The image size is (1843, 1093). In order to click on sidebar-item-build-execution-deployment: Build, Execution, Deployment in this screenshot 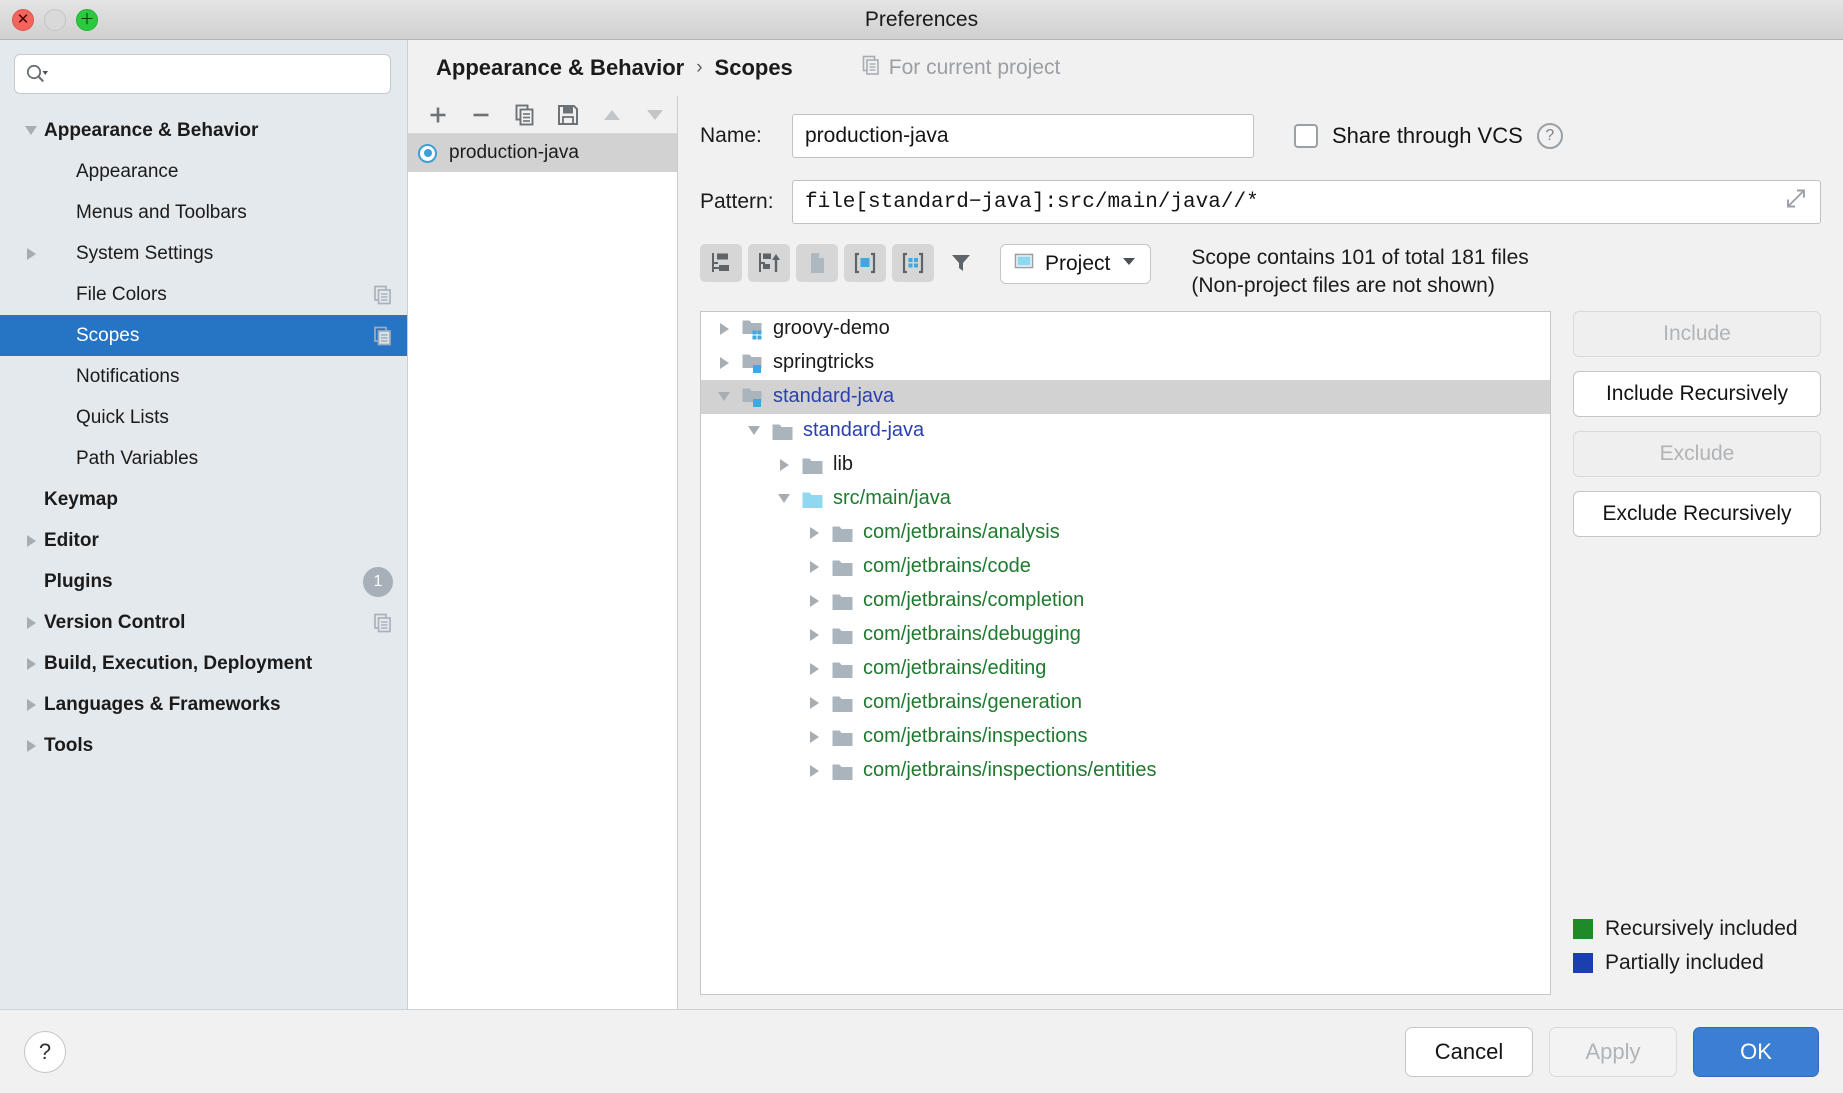, I will do `click(203, 663)`.